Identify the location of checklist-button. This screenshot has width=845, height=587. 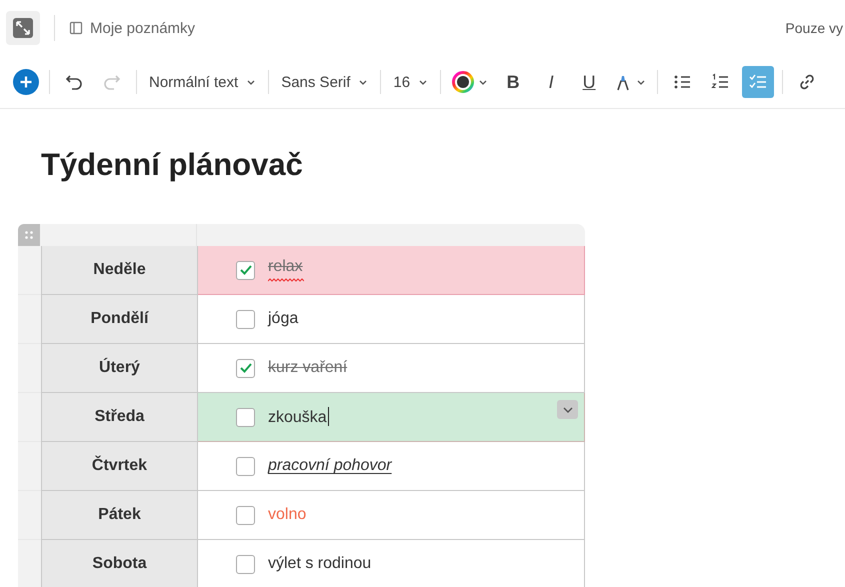
(758, 82).